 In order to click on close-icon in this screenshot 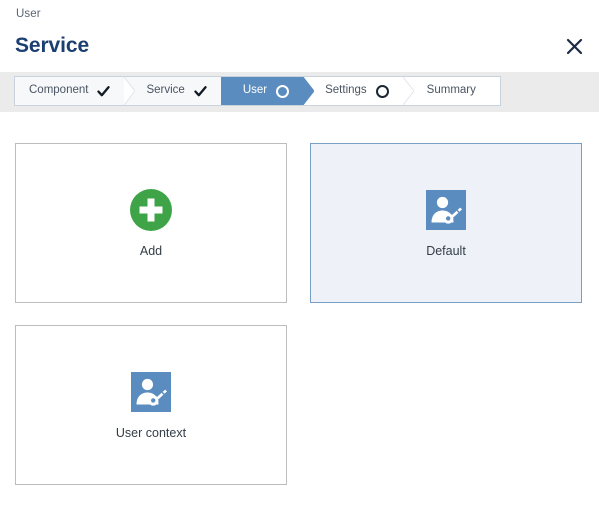, I will do `click(574, 46)`.